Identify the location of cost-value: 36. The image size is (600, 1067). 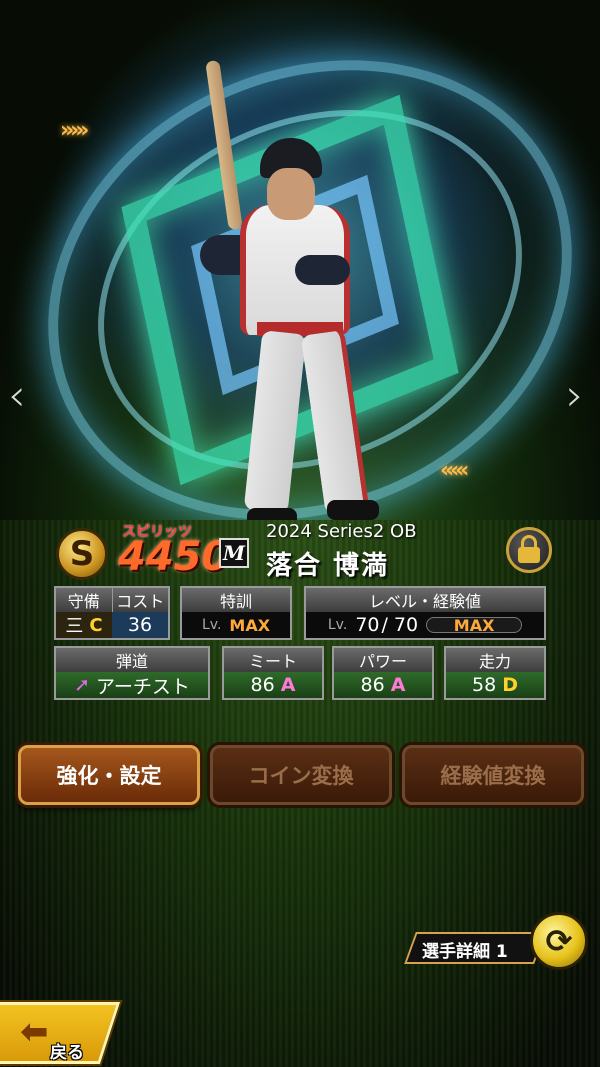
(140, 625).